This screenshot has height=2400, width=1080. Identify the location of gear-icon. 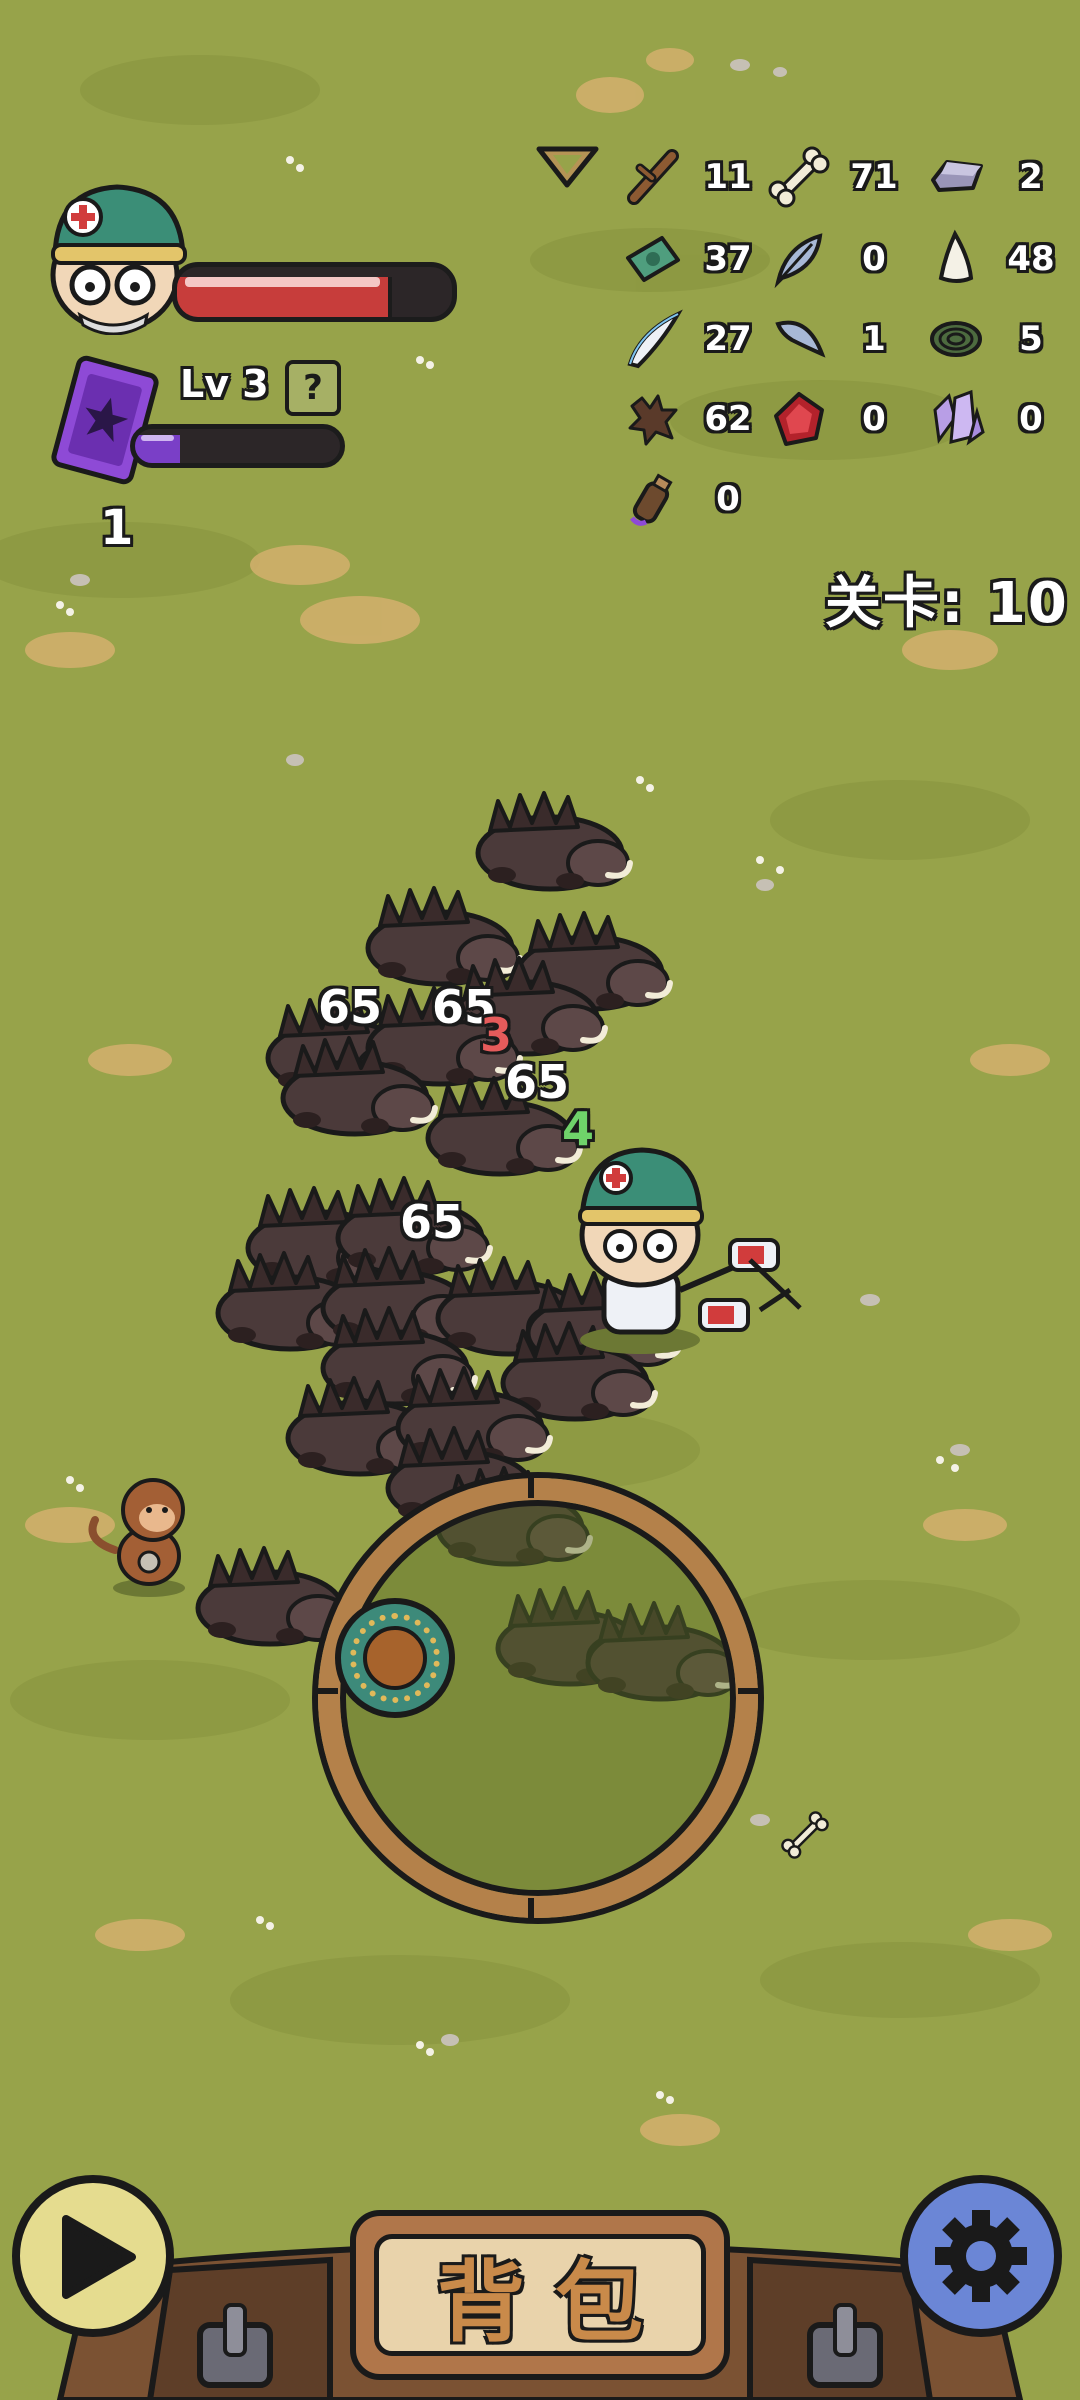
(981, 2256).